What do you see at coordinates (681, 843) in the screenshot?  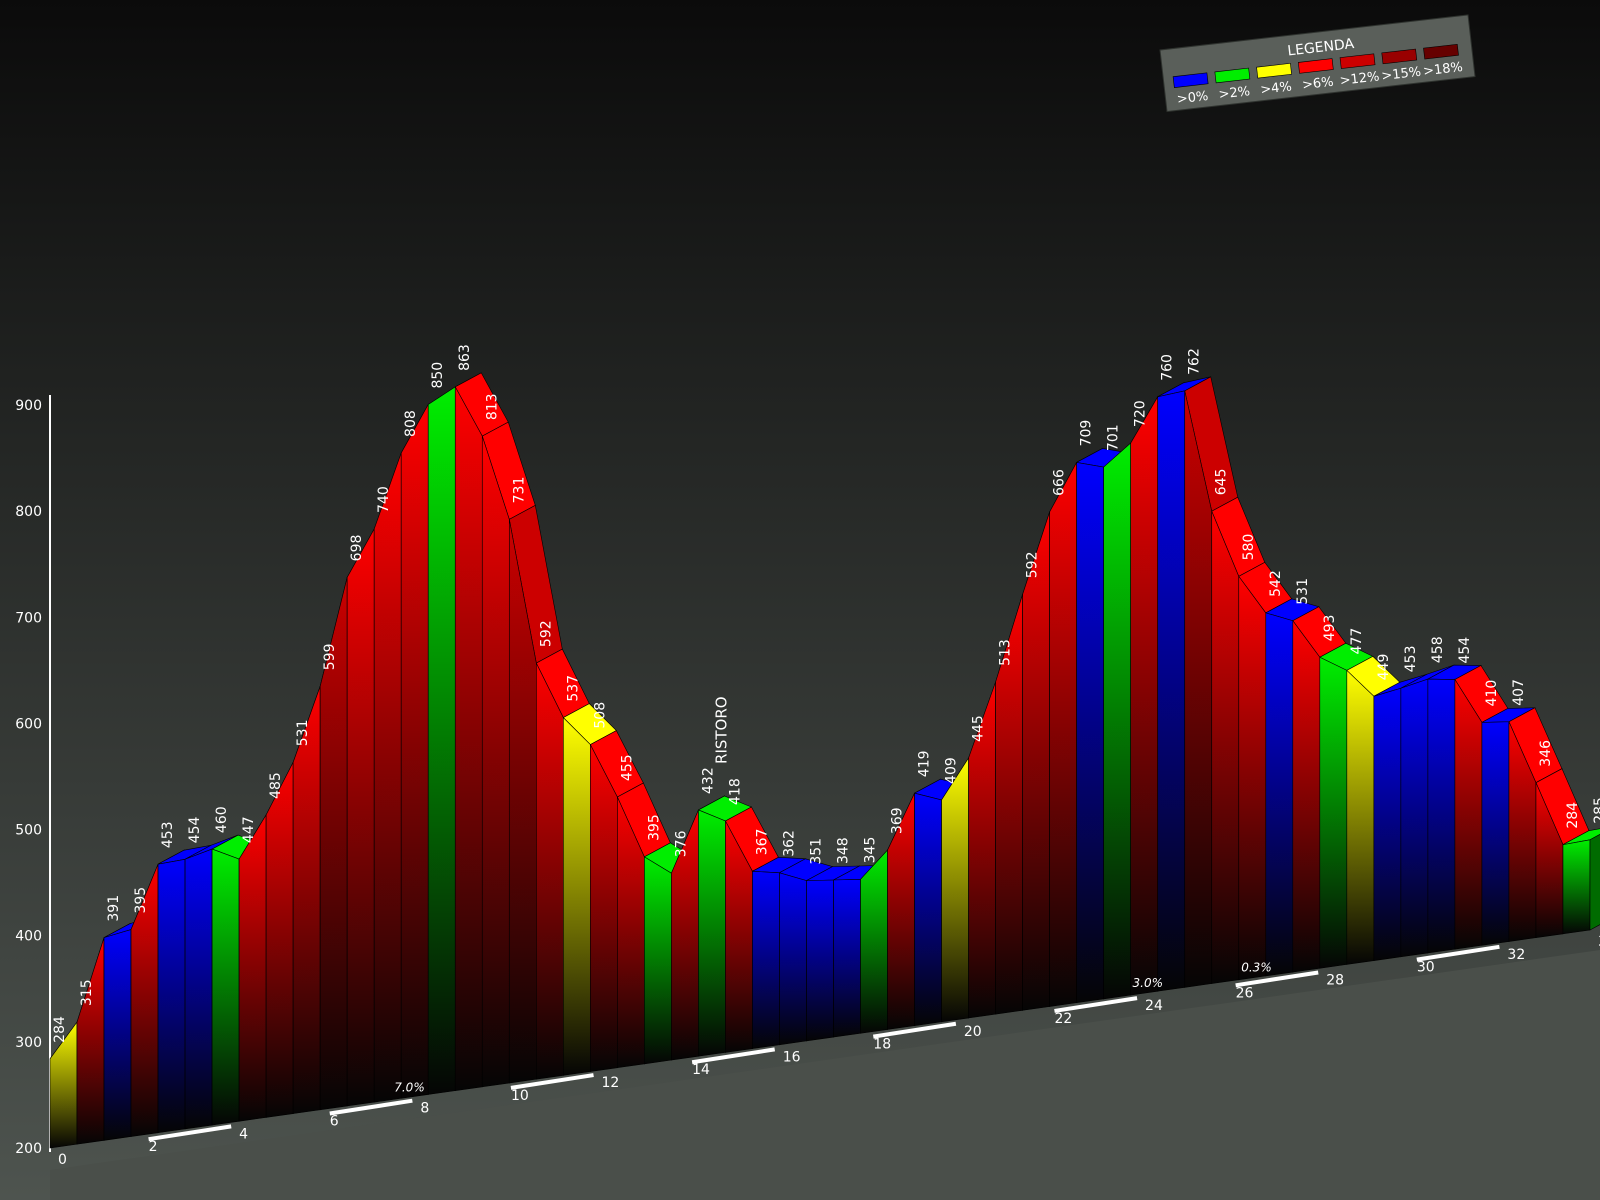 I see `elevation-label: 376` at bounding box center [681, 843].